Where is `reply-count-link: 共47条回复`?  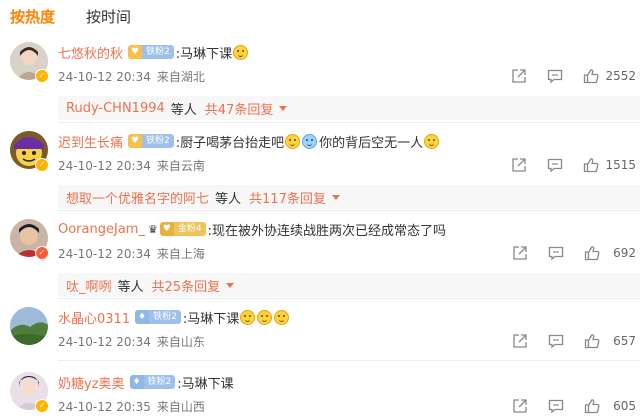
reply-count-link: 共47条回复 is located at coordinates (239, 108).